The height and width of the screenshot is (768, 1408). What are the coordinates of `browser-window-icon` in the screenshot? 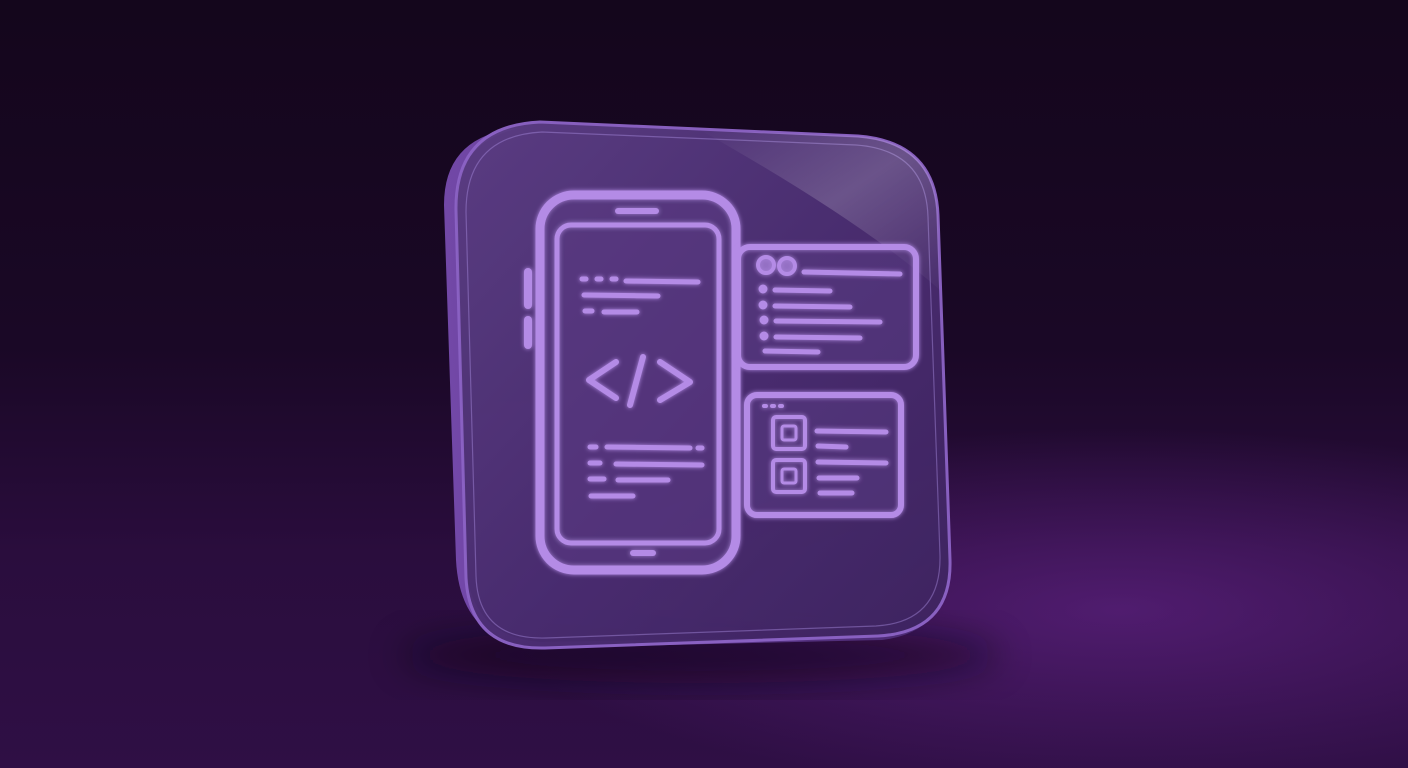 It's located at (827, 307).